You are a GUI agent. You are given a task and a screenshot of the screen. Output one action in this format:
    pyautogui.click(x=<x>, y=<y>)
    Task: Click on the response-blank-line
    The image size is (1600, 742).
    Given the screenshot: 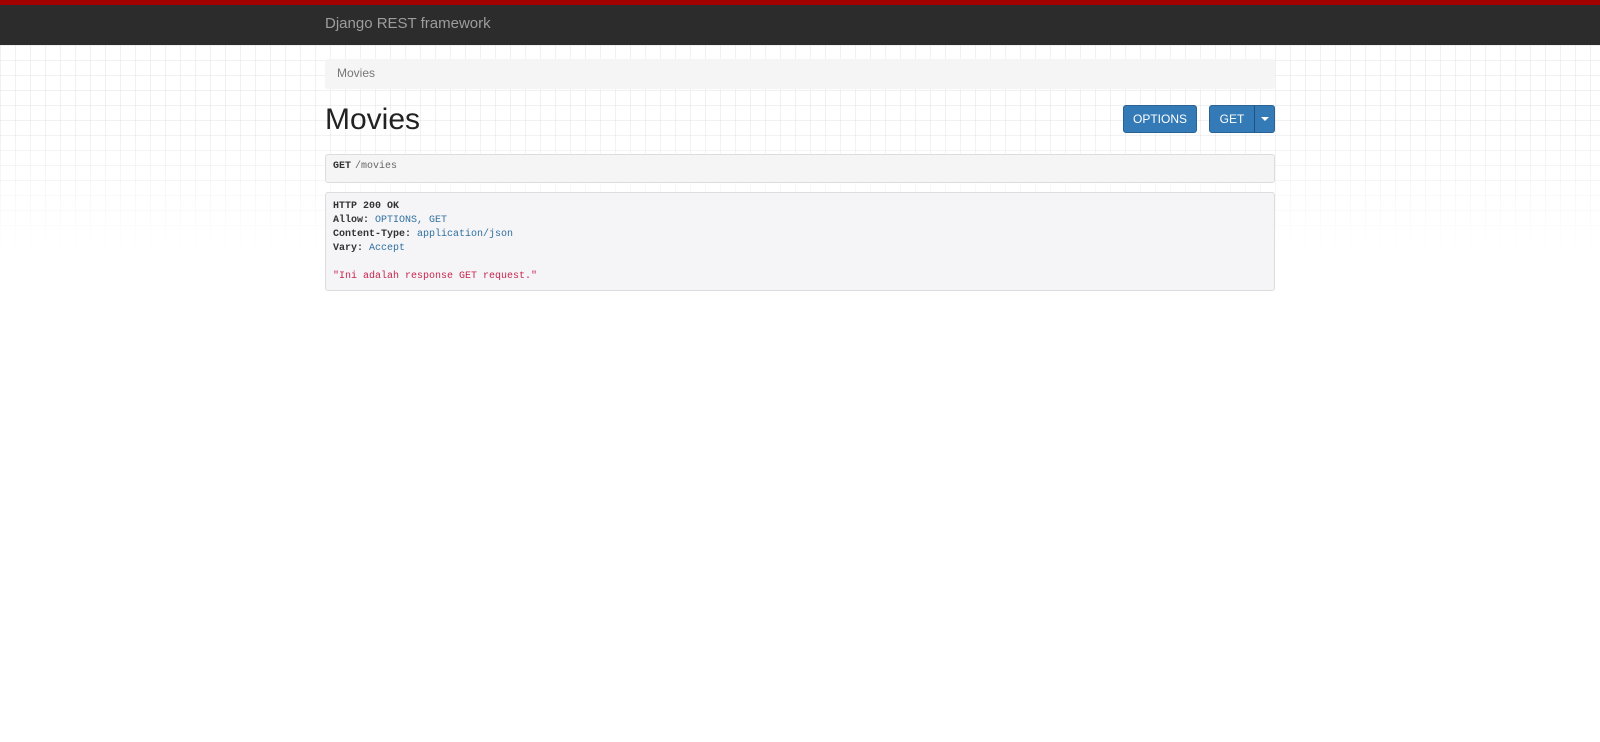 What is the action you would take?
    pyautogui.click(x=800, y=263)
    